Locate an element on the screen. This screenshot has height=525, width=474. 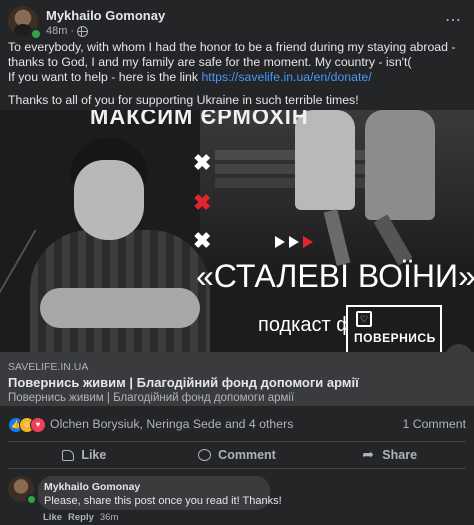
reaction-icons: 👍 ☺ ♥ is located at coordinates (29, 425).